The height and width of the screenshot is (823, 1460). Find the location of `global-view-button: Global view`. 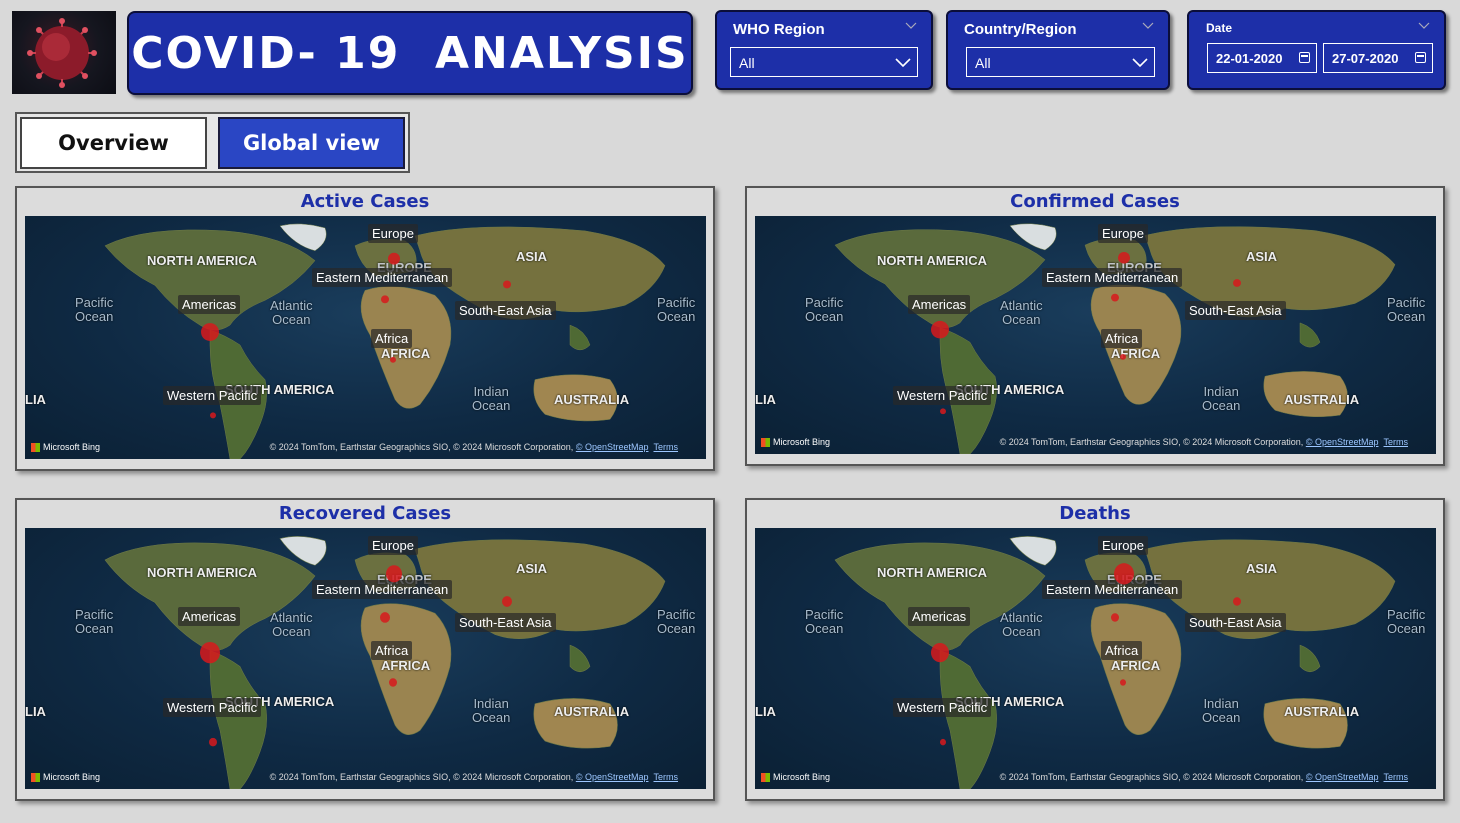

global-view-button: Global view is located at coordinates (311, 143).